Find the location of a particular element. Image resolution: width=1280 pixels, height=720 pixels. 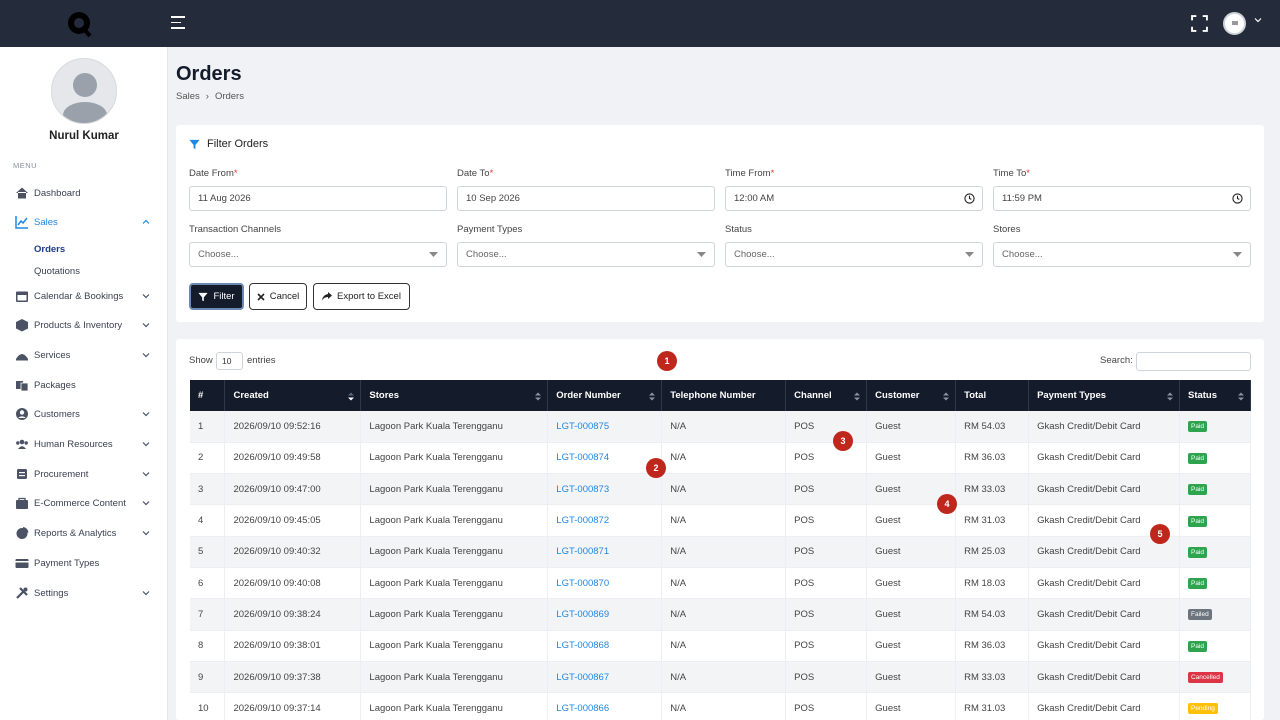

order-link: LGT-000866 is located at coordinates (582, 708).